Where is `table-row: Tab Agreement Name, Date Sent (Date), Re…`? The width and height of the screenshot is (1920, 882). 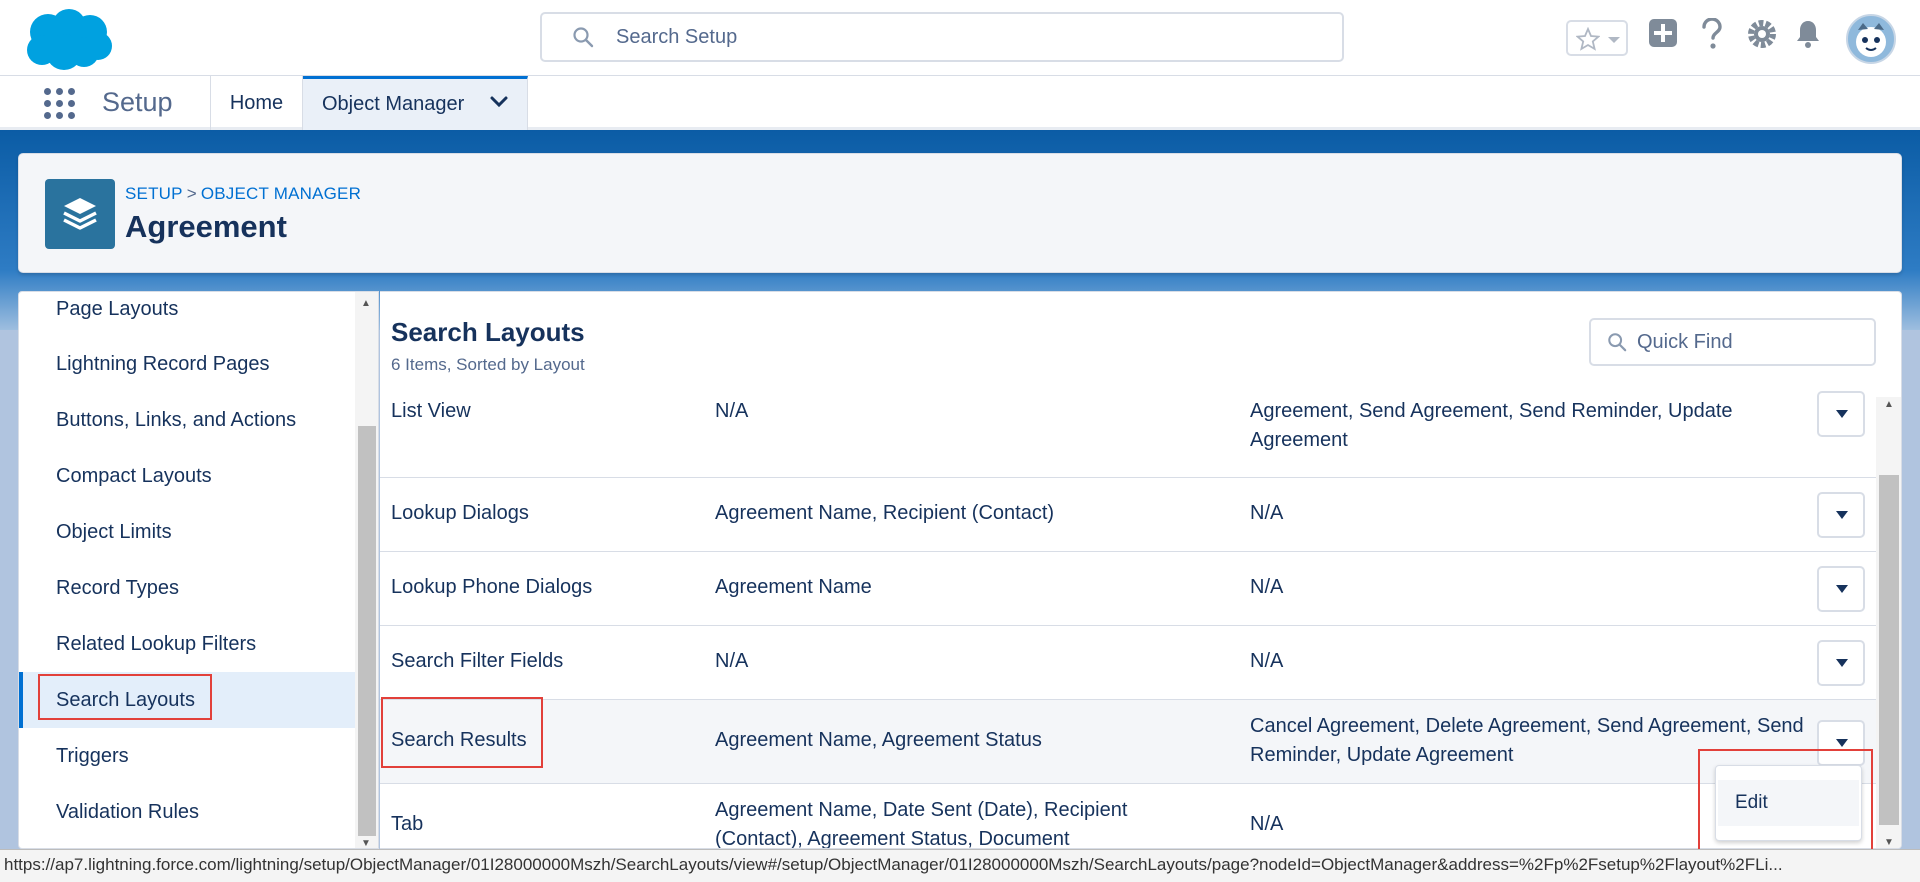 table-row: Tab Agreement Name, Date Sent (Date), Re… is located at coordinates (1128, 816).